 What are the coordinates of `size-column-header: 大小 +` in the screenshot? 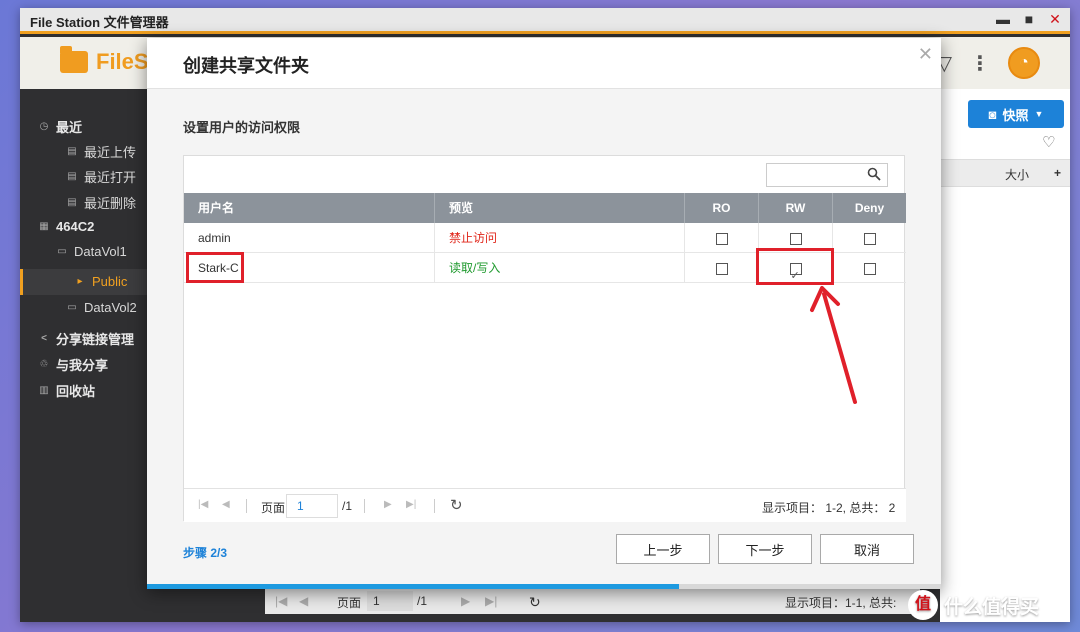 It's located at (1005, 173).